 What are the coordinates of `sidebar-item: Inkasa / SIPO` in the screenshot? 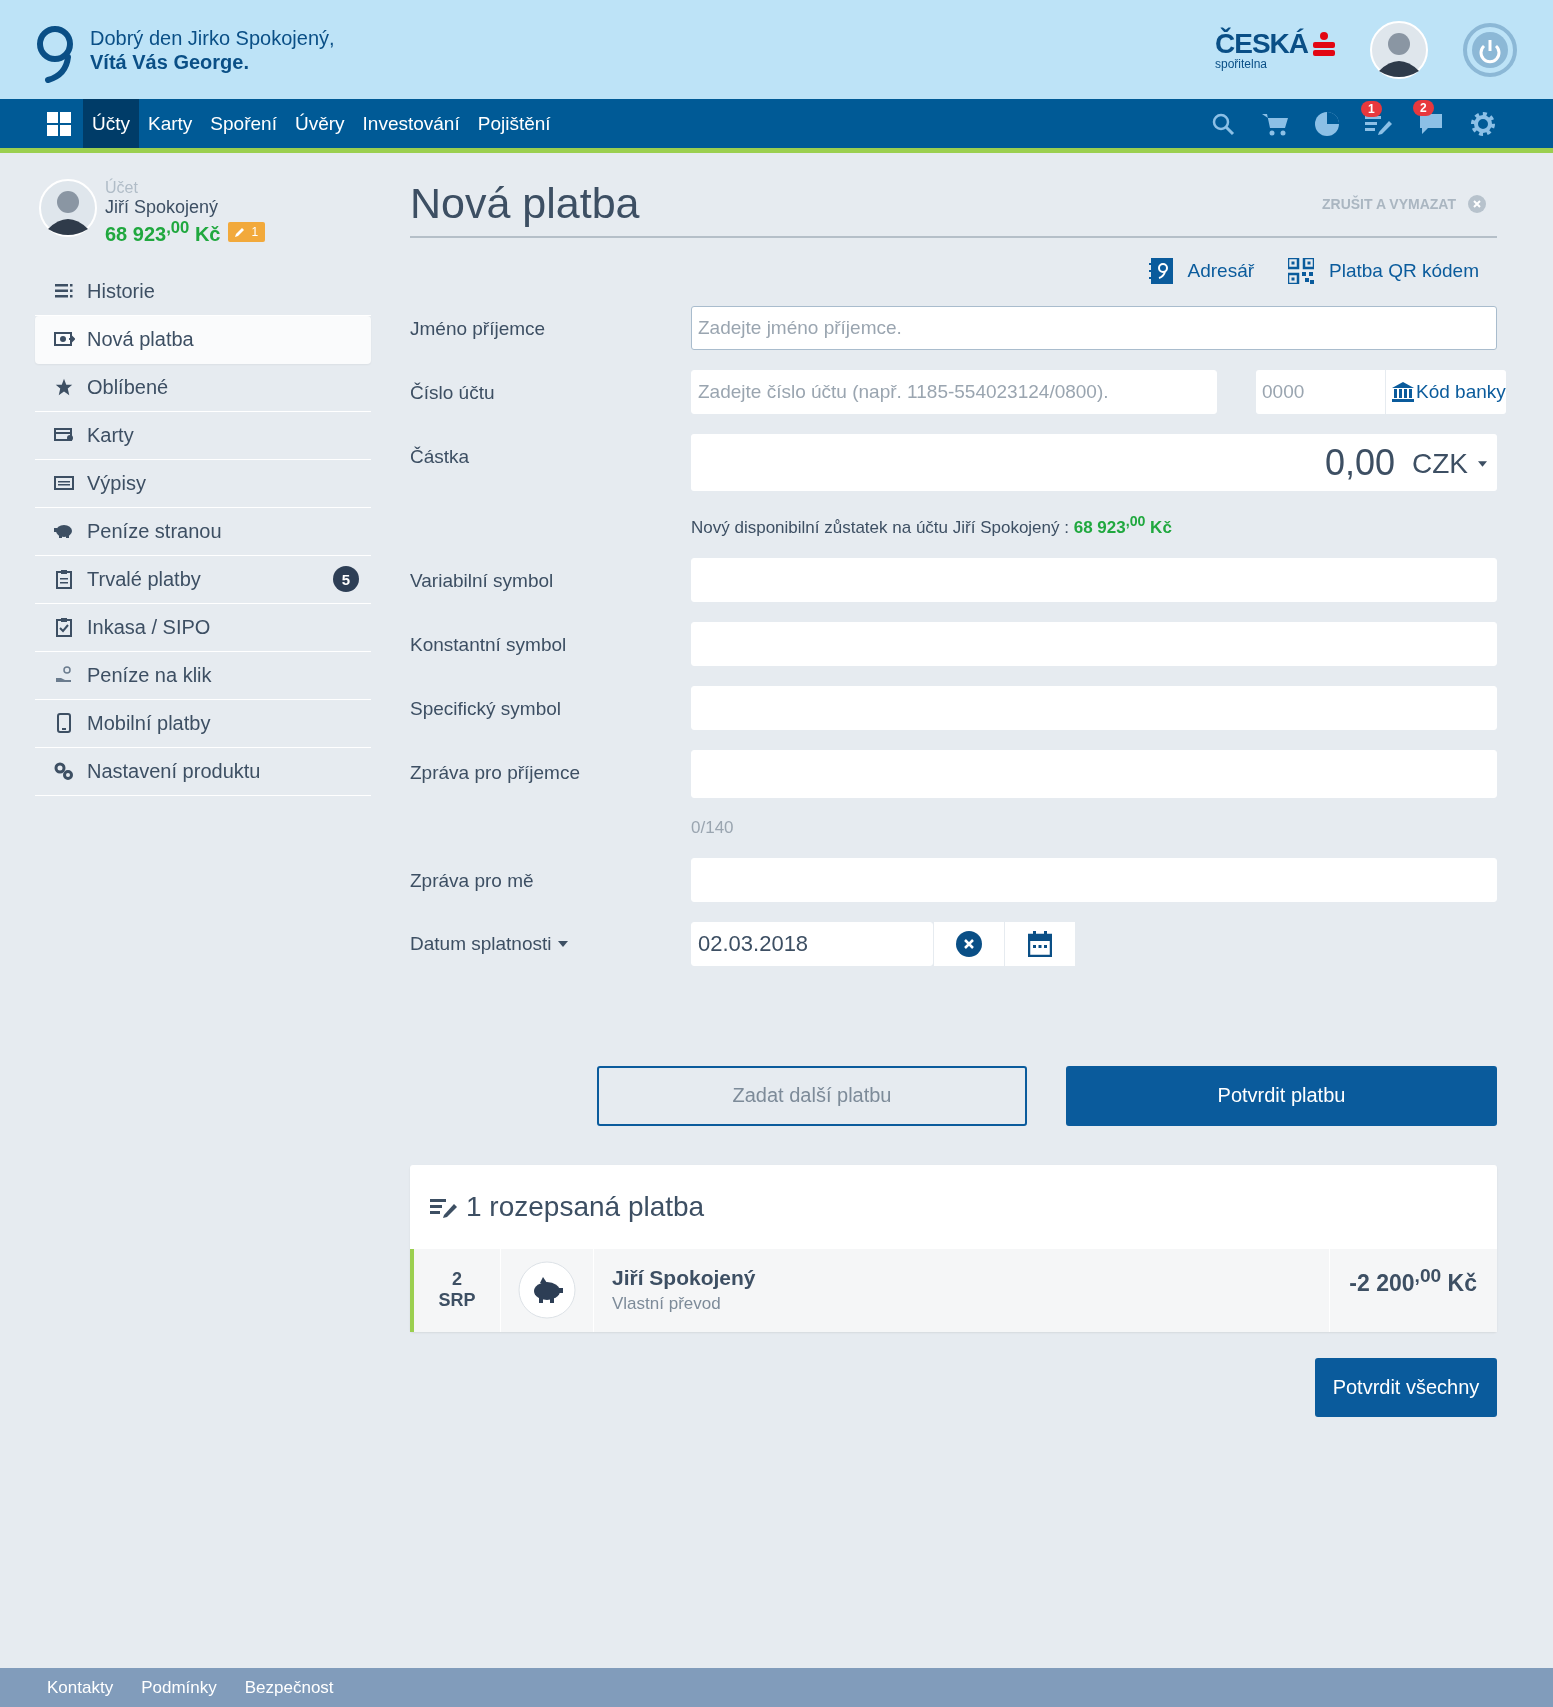 It's located at (203, 627).